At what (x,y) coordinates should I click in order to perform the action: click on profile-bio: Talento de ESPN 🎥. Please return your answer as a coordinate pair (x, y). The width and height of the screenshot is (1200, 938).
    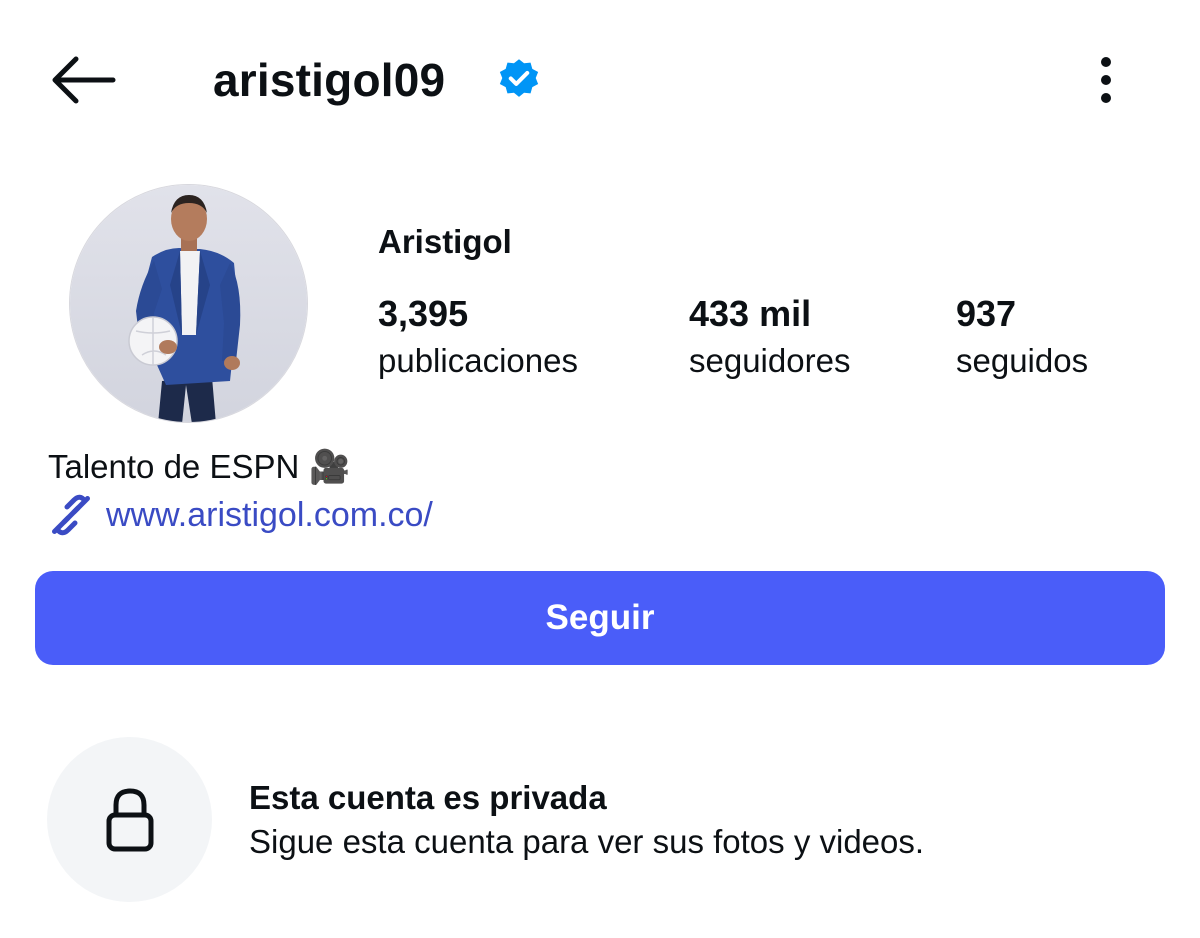
    Looking at the image, I should click on (199, 467).